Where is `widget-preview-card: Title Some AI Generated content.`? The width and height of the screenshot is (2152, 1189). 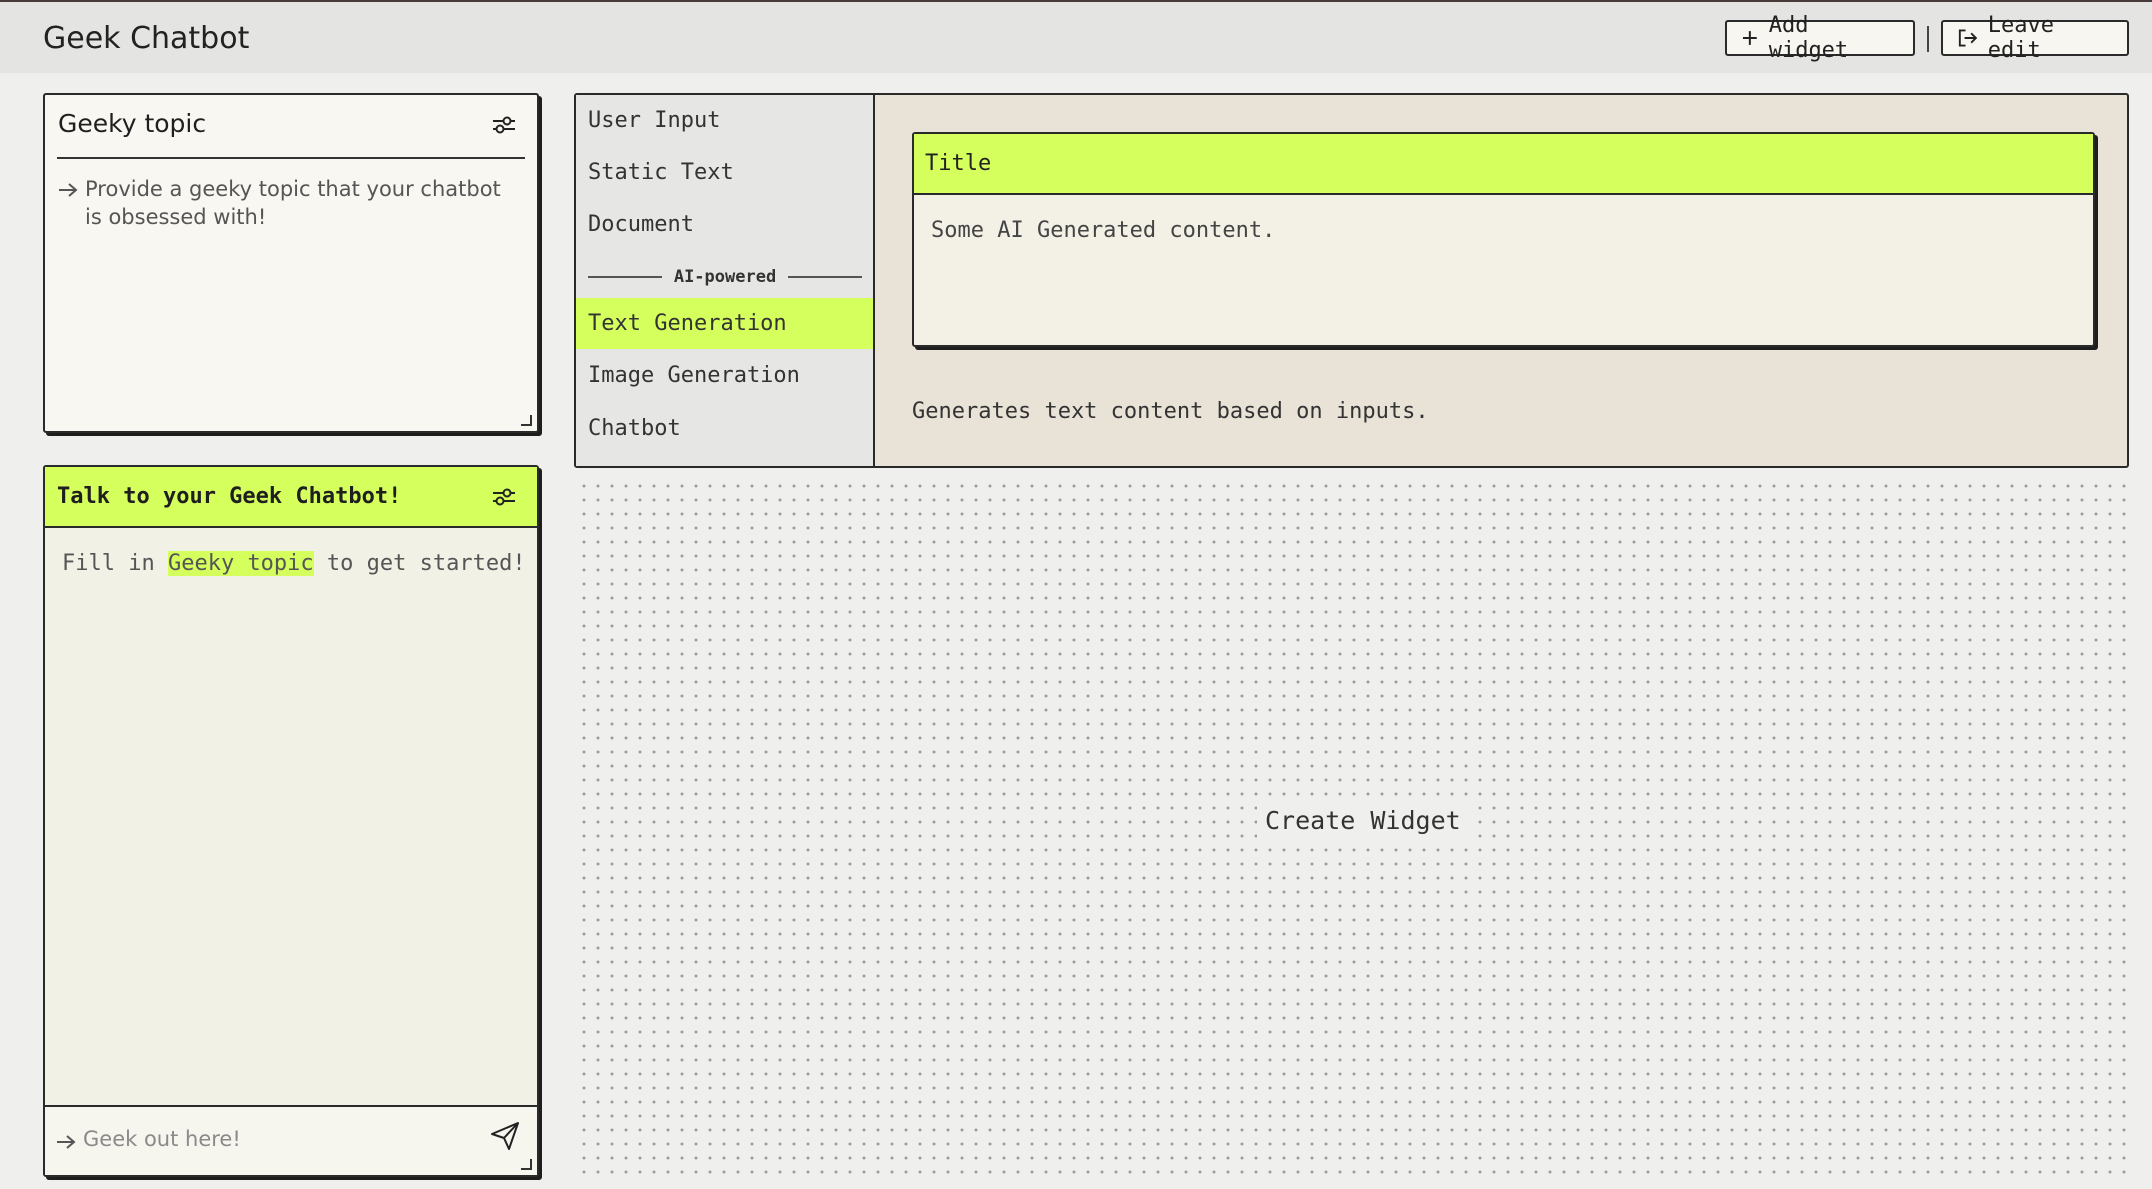 widget-preview-card: Title Some AI Generated content. is located at coordinates (1503, 239).